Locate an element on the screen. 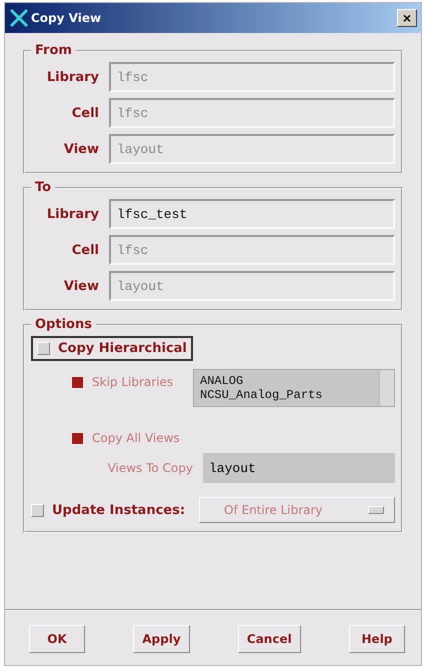 The image size is (428, 672). dialog-button: Cancel is located at coordinates (269, 639).